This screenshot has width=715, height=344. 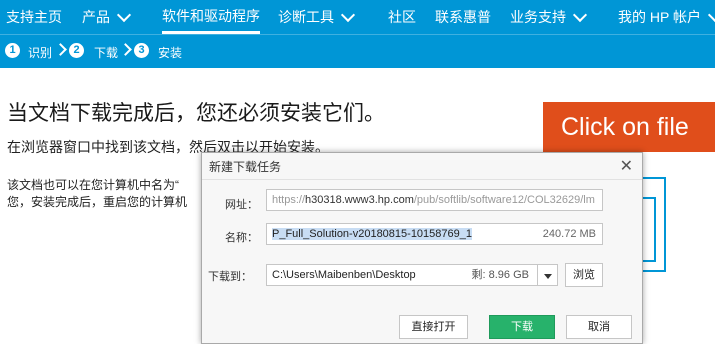 I want to click on url-host: h30318.www3.hp.com, so click(x=359, y=200).